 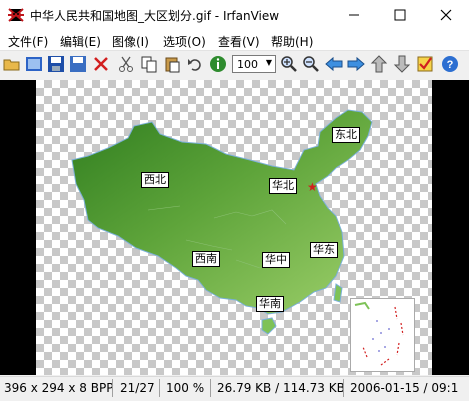 What do you see at coordinates (155, 16) in the screenshot?
I see `window-title: 中华人民共和国地图_大区划分.gif - IrfanView` at bounding box center [155, 16].